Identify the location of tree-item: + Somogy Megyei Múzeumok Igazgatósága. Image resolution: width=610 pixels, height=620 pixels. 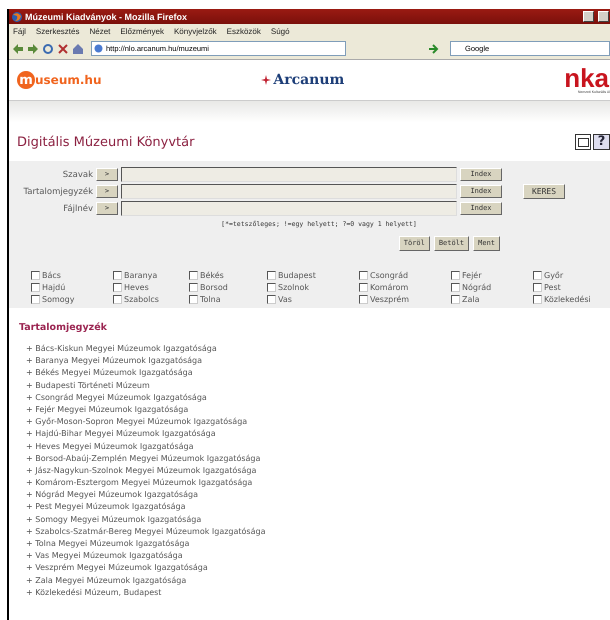
(318, 520).